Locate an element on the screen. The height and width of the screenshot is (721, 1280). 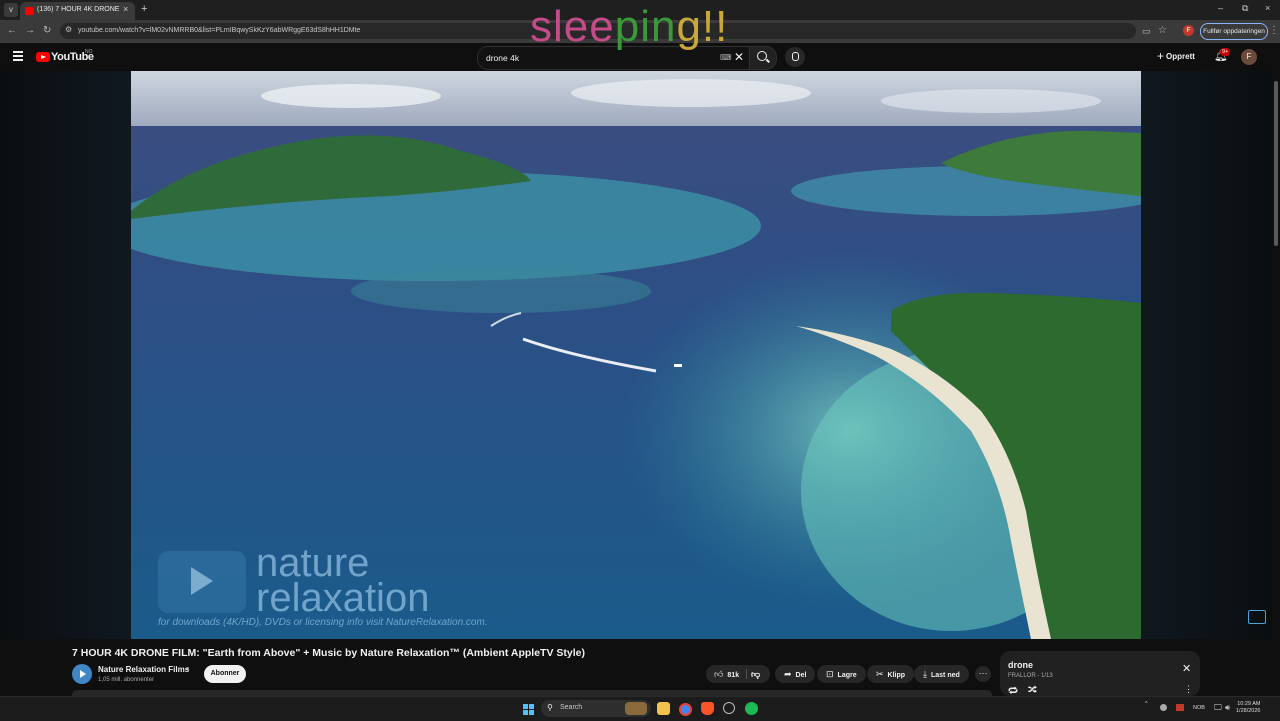
new-tab-button: + is located at coordinates (144, 9).